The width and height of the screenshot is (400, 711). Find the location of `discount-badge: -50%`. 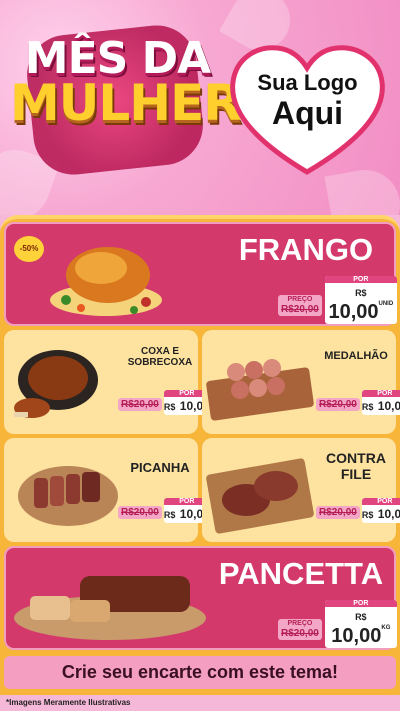

discount-badge: -50% is located at coordinates (29, 249).